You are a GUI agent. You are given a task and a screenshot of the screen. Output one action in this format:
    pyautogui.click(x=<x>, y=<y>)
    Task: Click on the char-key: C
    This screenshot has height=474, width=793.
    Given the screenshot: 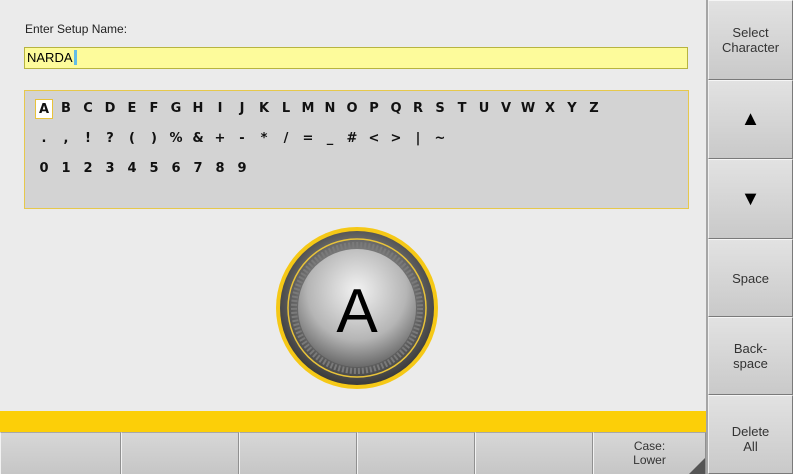 What is the action you would take?
    pyautogui.click(x=88, y=109)
    